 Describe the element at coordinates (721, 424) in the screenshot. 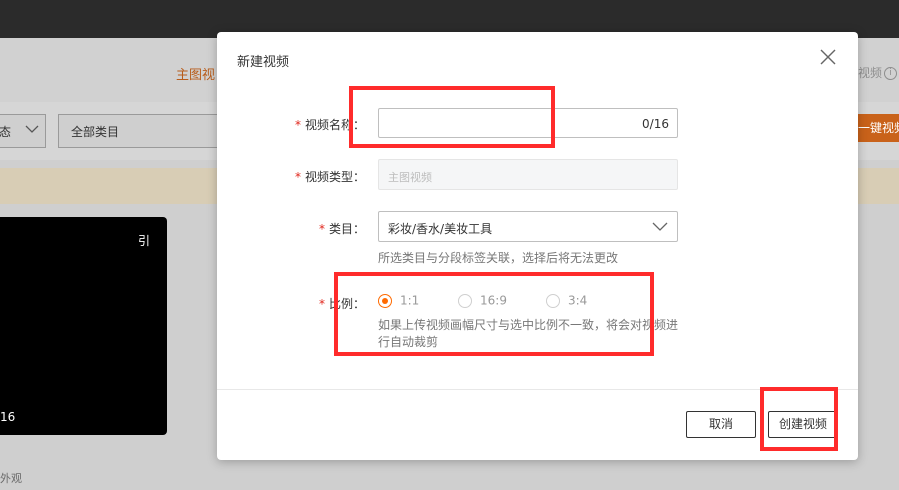

I see `cancel-button: 取消` at that location.